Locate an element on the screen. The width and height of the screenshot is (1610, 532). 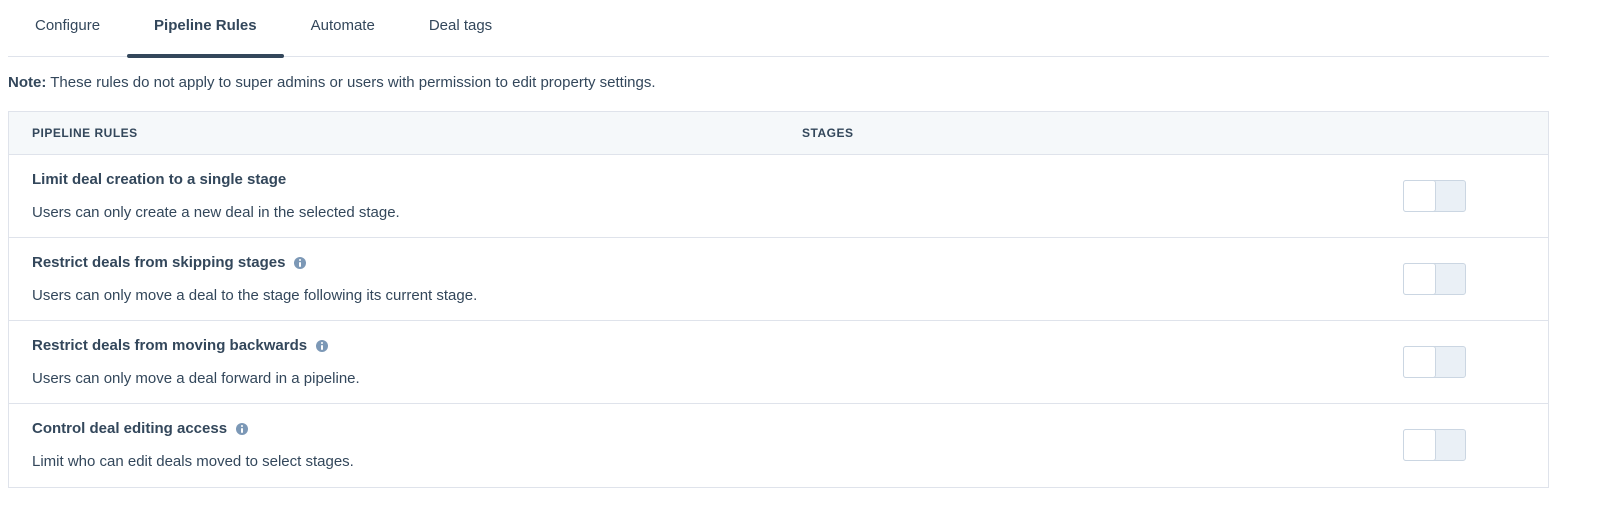
tab-configure: Configure is located at coordinates (67, 28).